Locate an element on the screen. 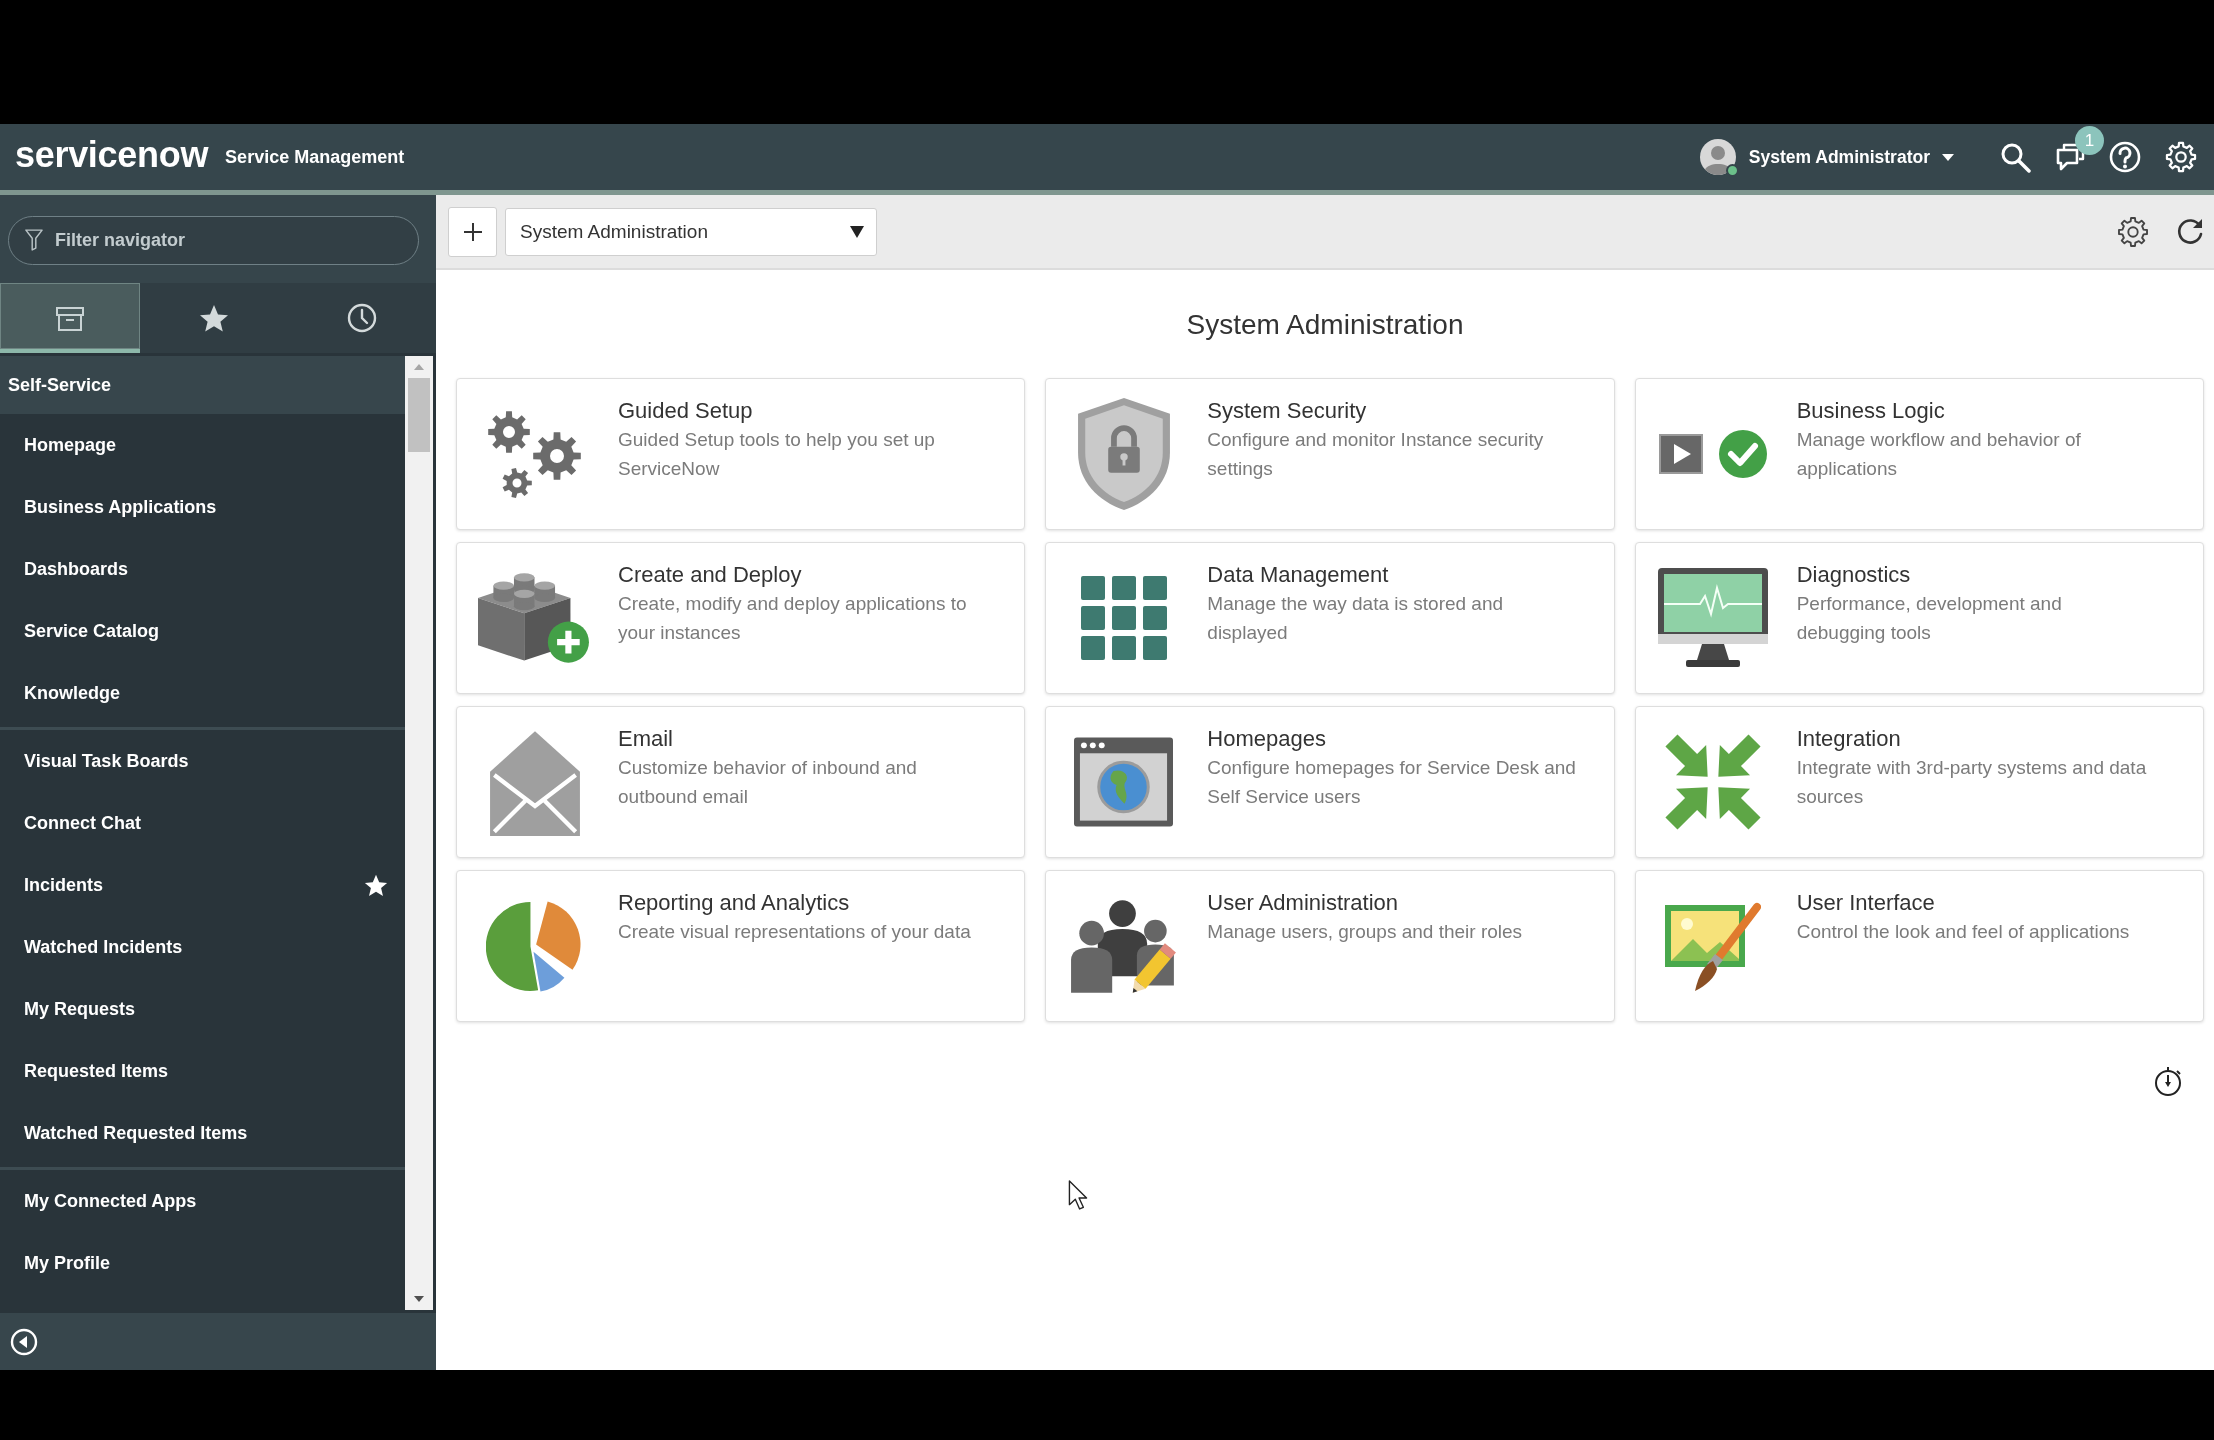 This screenshot has height=1440, width=2214. nav-item: My Connected Apps is located at coordinates (202, 1201).